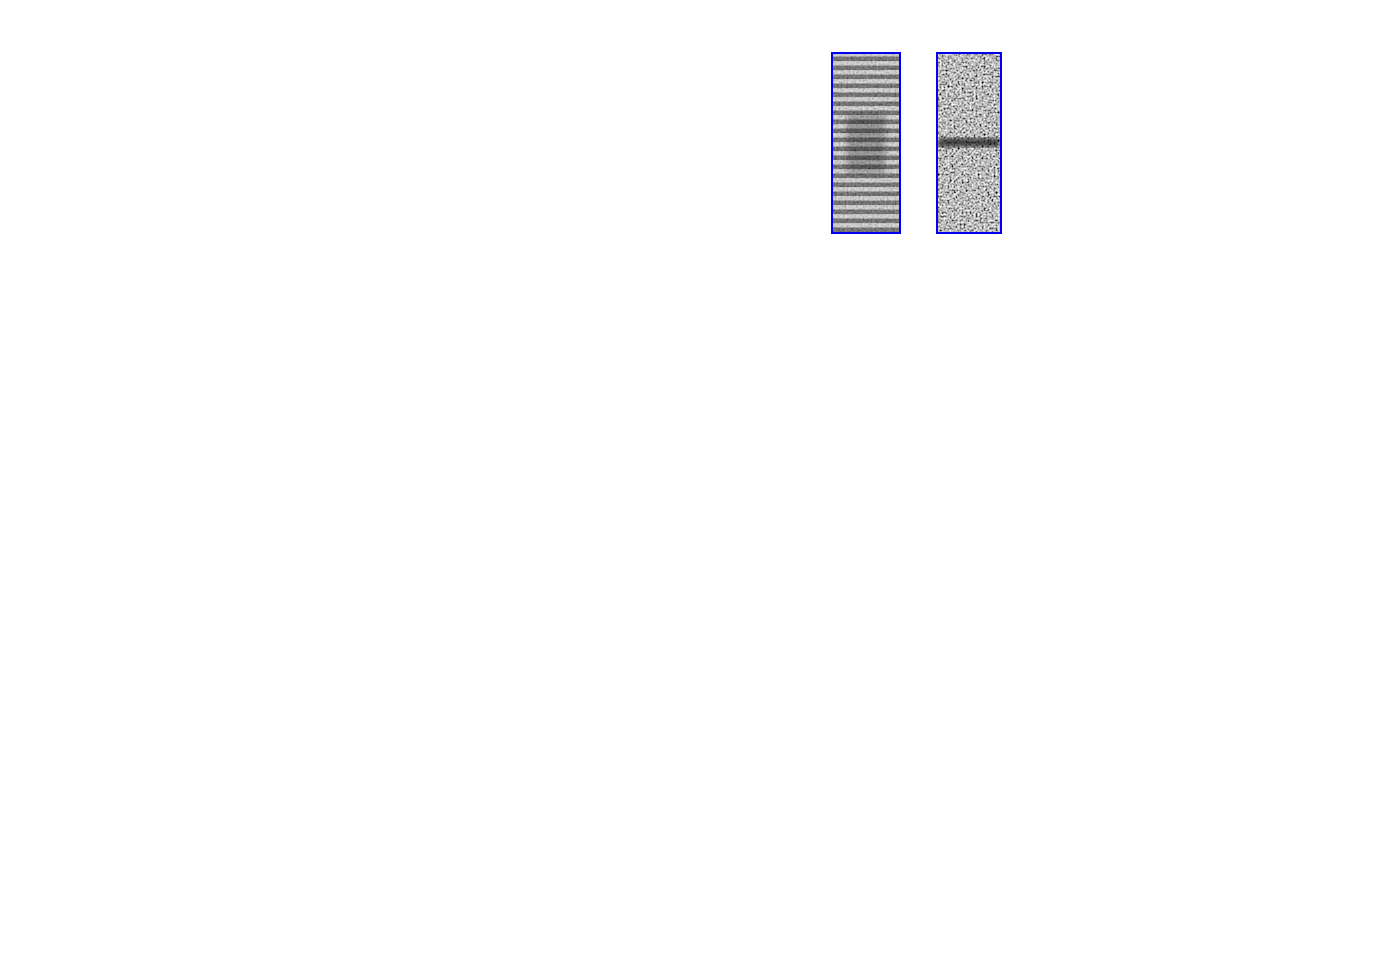 This screenshot has width=1400, height=953. I want to click on lineflux-map-panel, so click(328, 620).